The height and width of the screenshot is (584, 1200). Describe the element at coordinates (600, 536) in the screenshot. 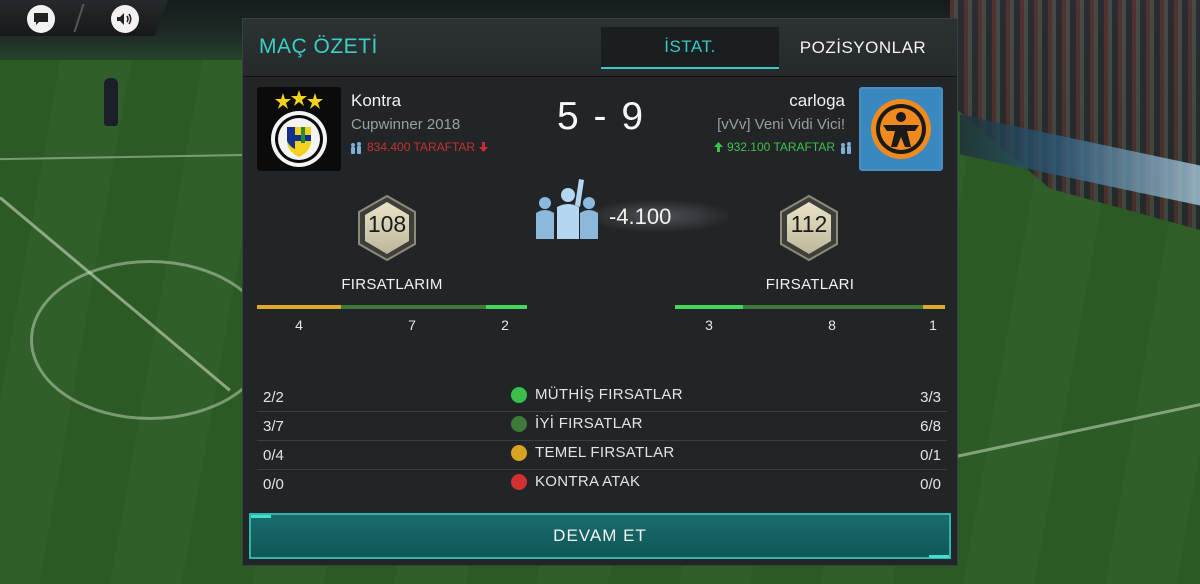

I see `continue-button: DEVAM ET` at that location.